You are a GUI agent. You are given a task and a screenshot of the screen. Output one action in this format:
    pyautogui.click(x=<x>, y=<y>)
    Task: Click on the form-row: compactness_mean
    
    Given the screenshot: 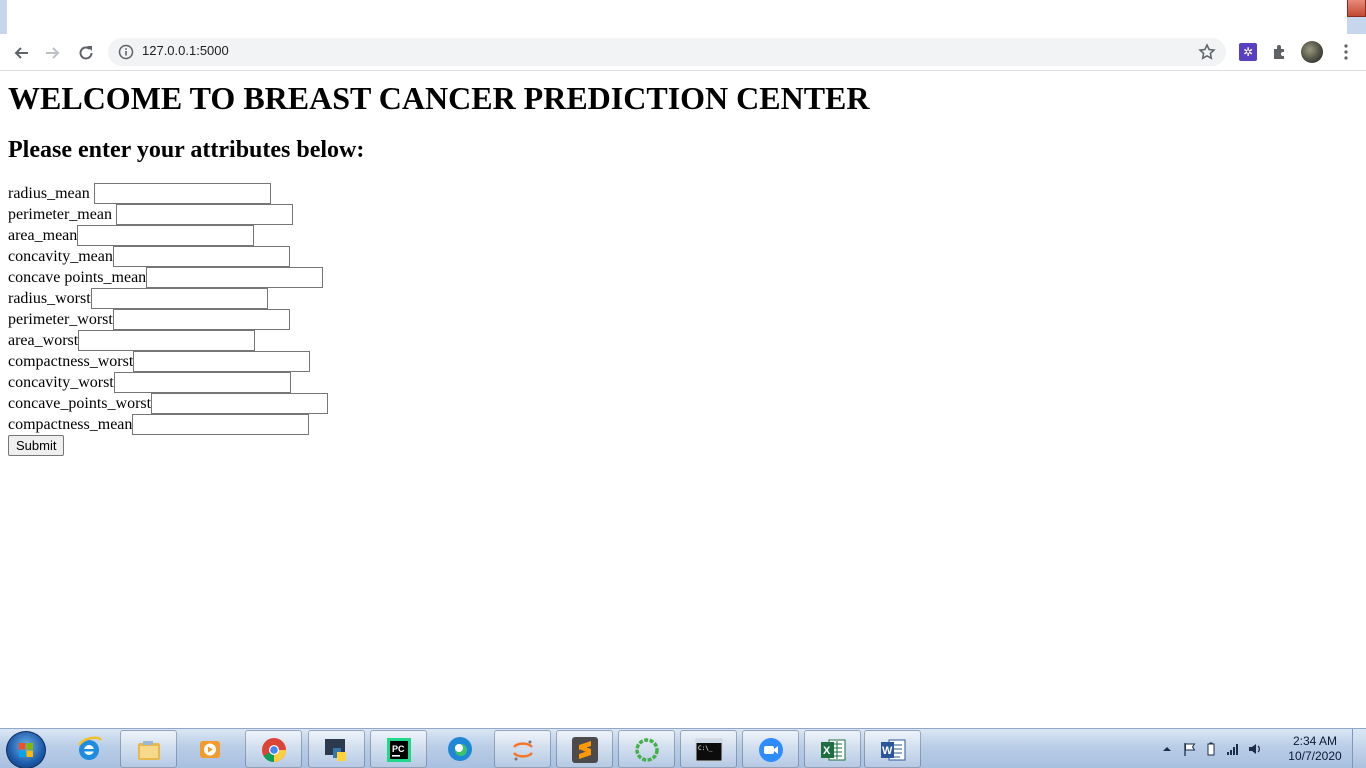 What is the action you would take?
    pyautogui.click(x=168, y=424)
    